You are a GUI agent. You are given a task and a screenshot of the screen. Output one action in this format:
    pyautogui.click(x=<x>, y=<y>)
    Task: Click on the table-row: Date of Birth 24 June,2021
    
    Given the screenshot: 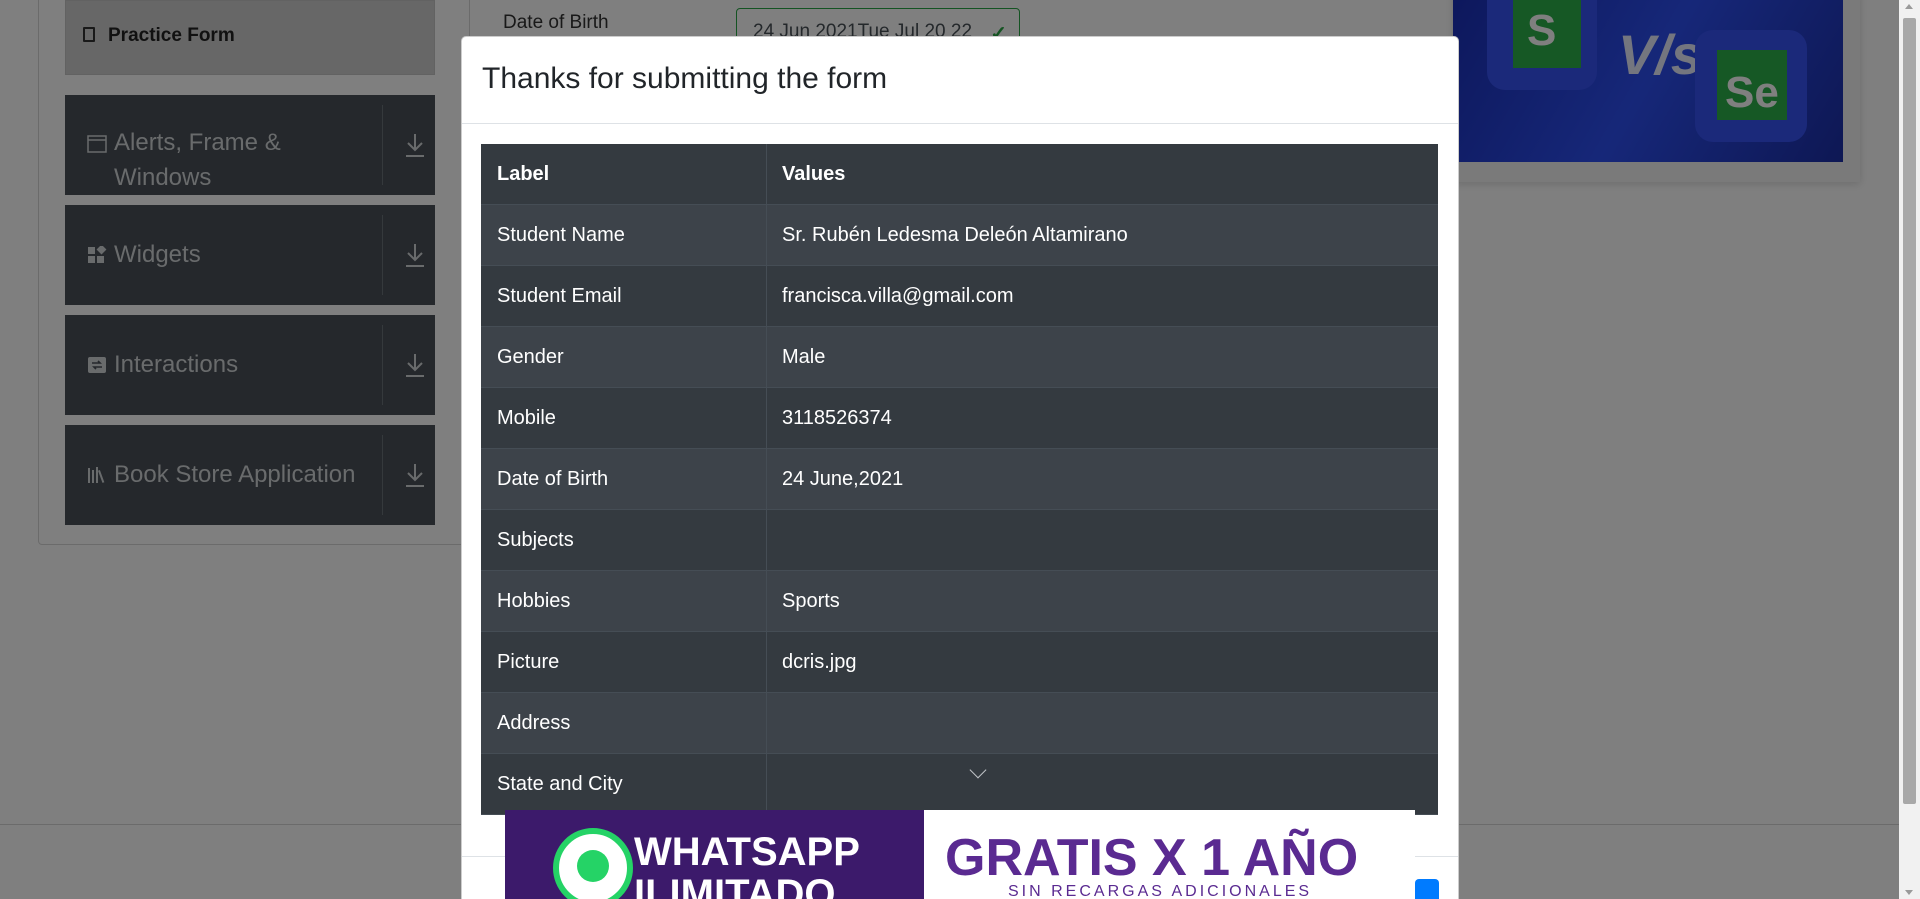 What is the action you would take?
    pyautogui.click(x=959, y=479)
    